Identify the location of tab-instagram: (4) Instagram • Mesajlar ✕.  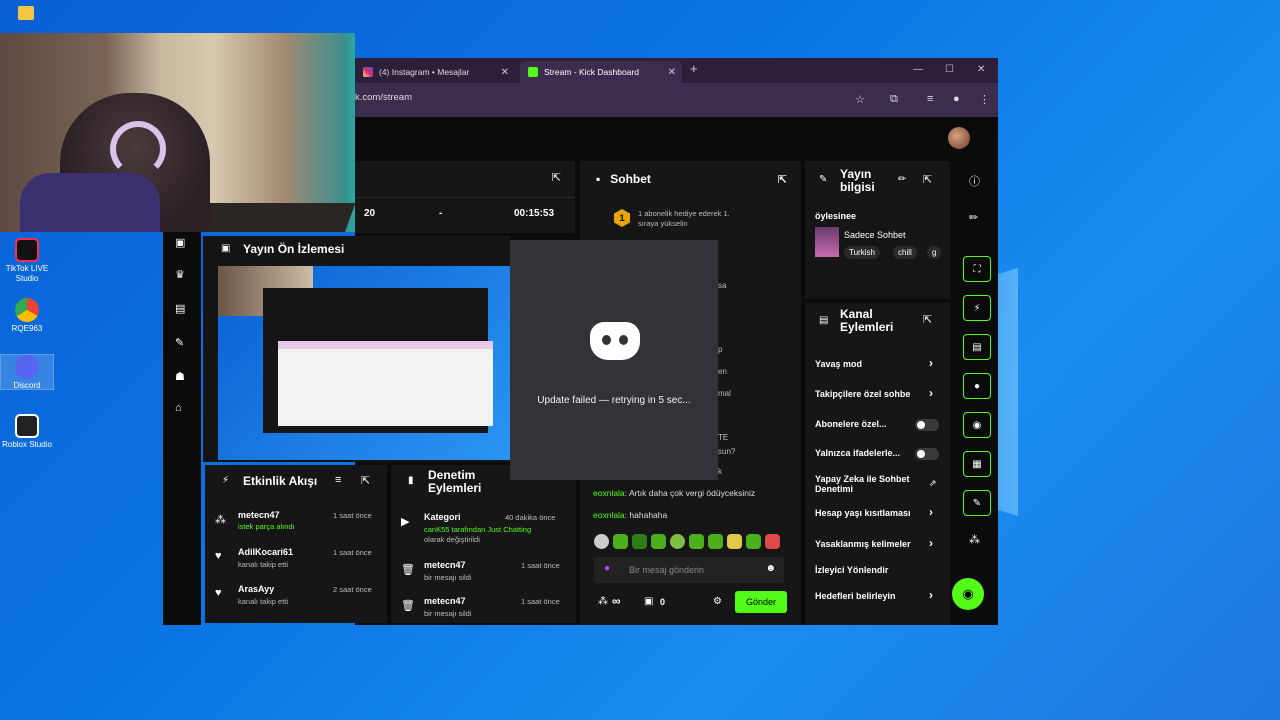
(435, 72).